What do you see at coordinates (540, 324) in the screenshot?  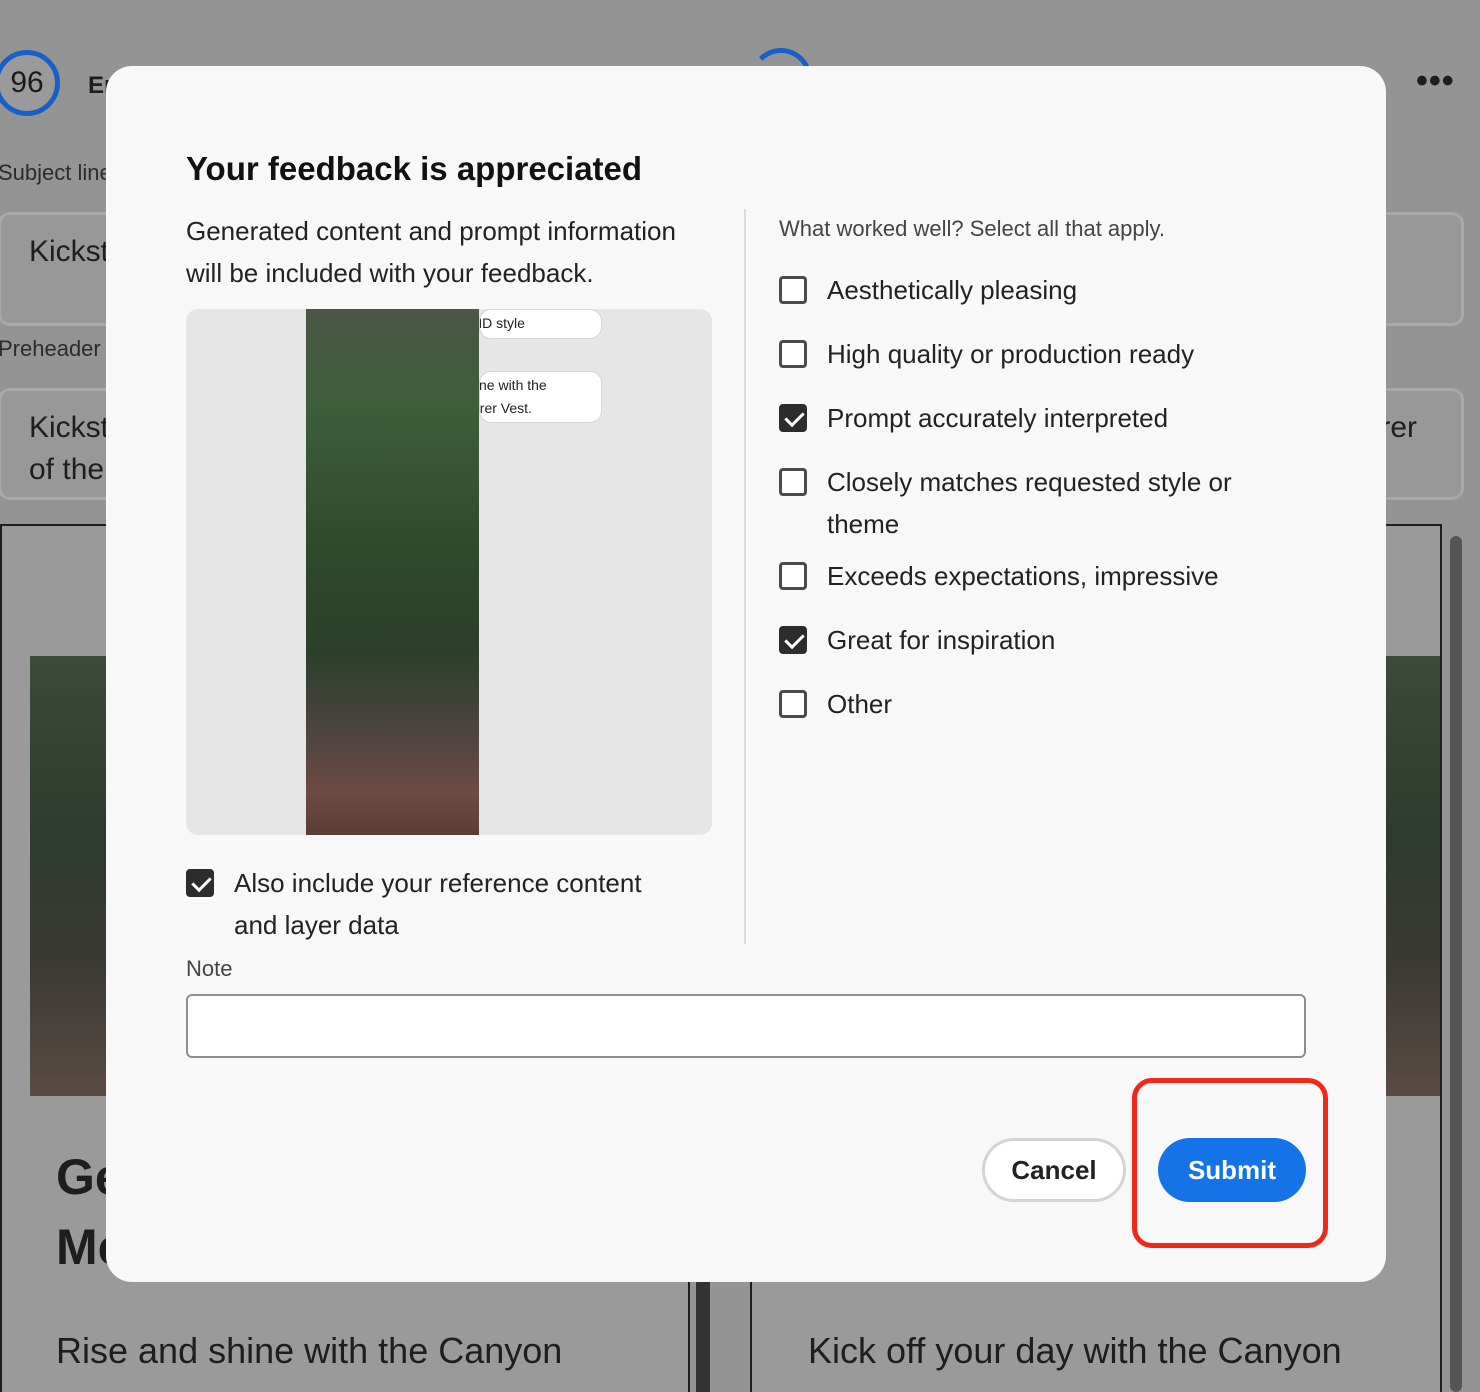 I see `preview-text-bubble: ND style` at bounding box center [540, 324].